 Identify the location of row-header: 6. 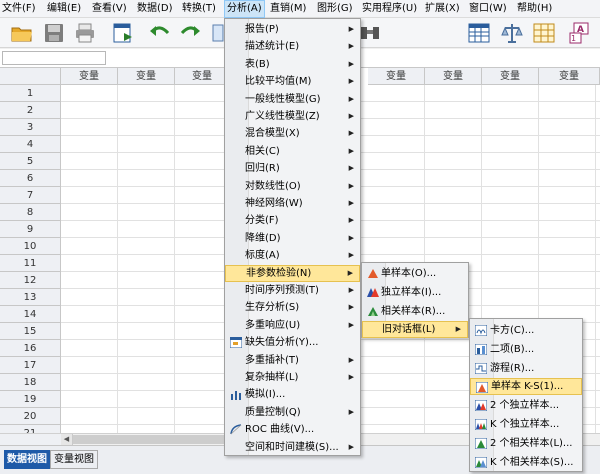
(30, 178).